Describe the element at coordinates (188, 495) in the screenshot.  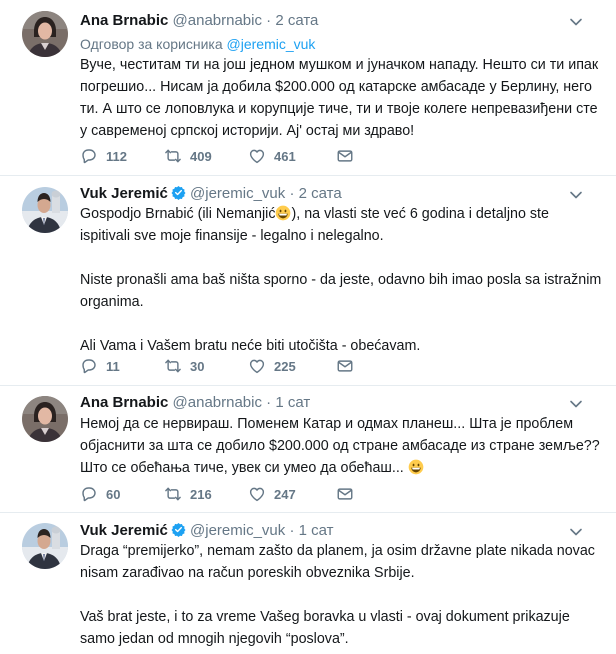
I see `retweet-button: 216` at that location.